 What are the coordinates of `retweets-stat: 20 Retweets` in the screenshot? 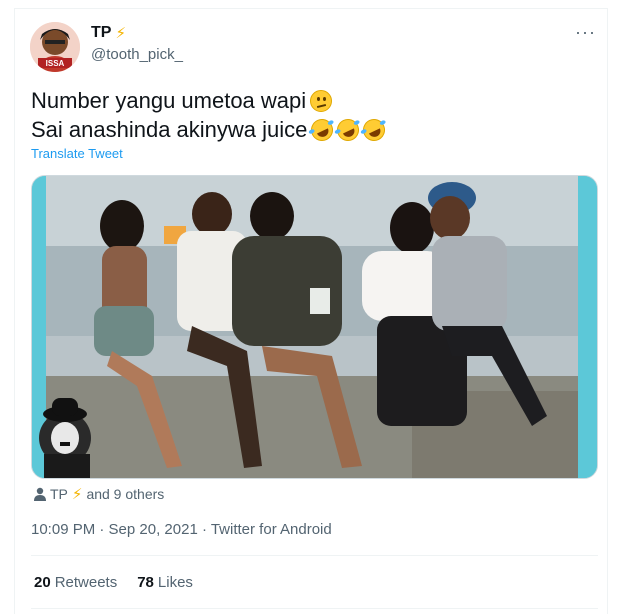 It's located at (75, 582).